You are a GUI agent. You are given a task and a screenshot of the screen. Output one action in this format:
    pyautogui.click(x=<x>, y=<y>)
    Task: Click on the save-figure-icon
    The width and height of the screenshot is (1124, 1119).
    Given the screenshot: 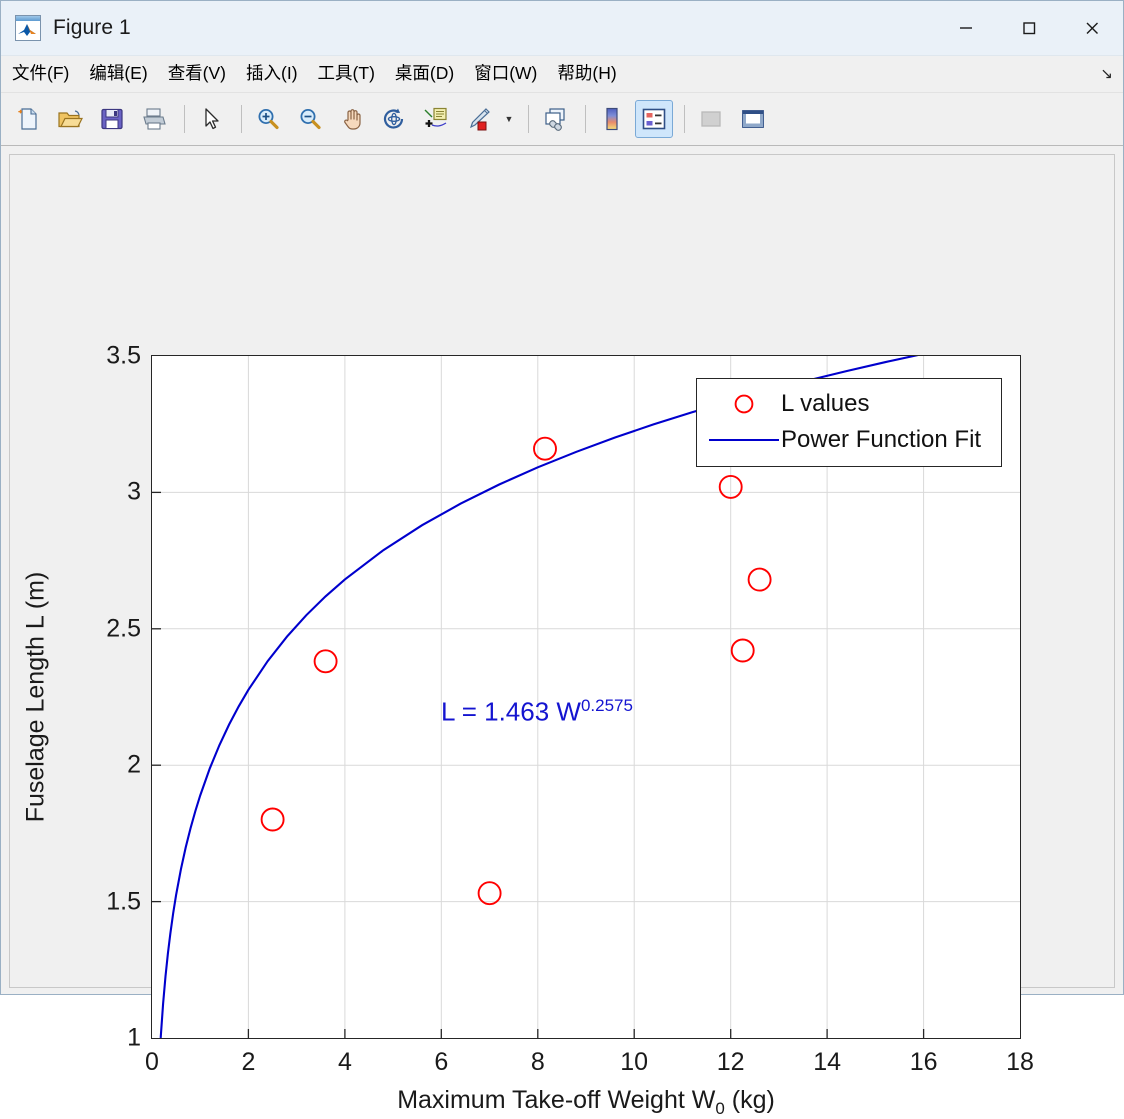 What is the action you would take?
    pyautogui.click(x=112, y=119)
    